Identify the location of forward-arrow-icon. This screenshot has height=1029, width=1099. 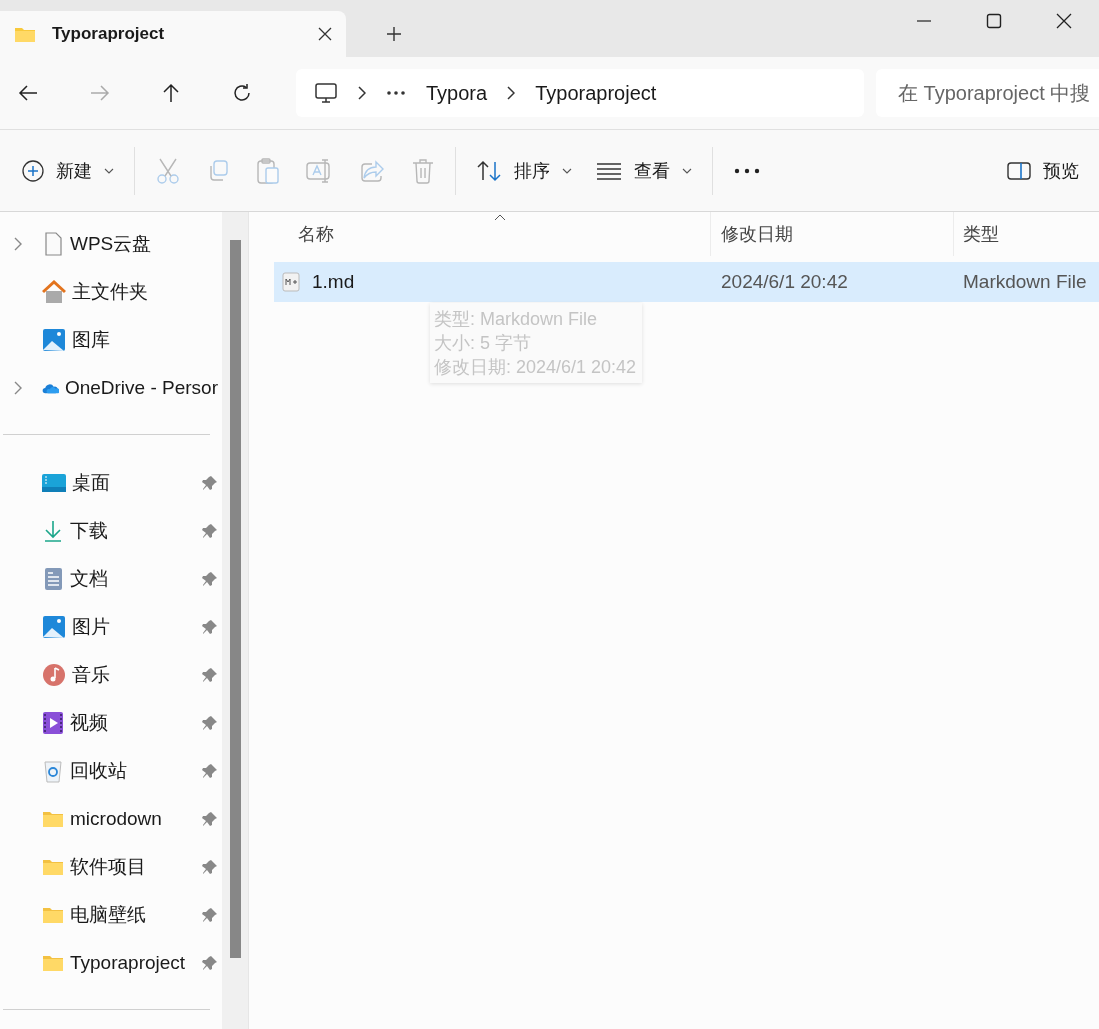
(100, 93).